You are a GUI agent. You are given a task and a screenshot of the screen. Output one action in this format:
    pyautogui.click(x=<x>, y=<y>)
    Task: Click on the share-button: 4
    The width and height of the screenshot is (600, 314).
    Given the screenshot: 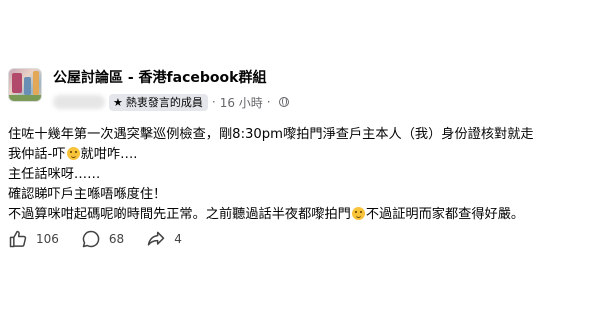 What is the action you would take?
    pyautogui.click(x=164, y=239)
    